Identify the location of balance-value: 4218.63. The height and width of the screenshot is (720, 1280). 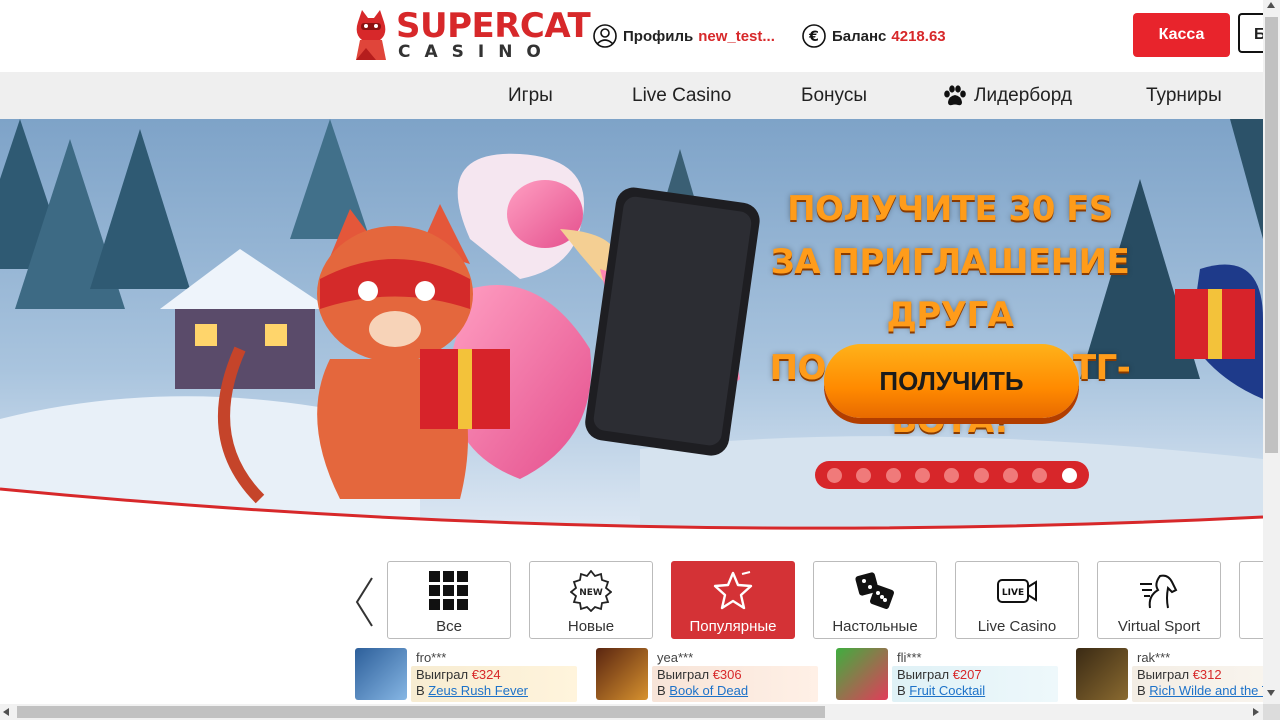
(918, 36).